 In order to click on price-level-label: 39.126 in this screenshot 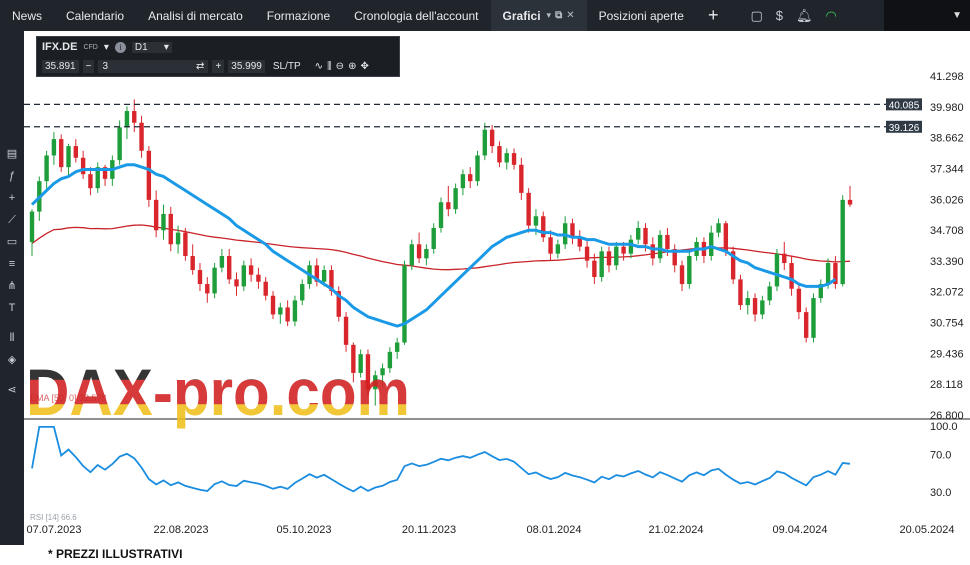, I will do `click(904, 128)`.